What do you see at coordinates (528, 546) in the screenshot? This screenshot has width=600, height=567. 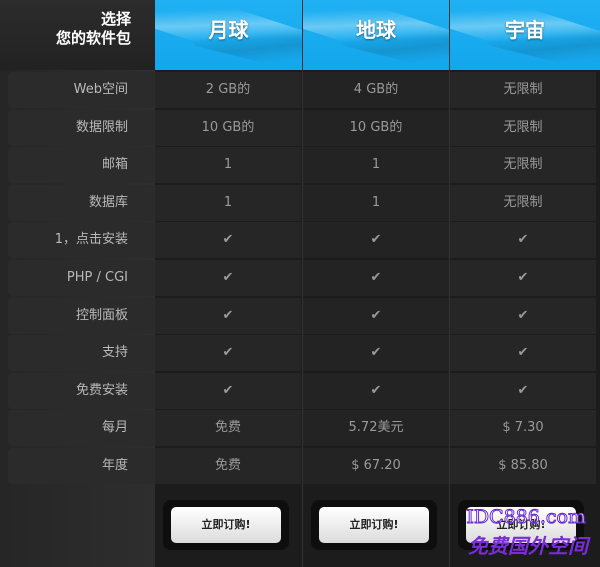 I see `watermark-slogan: 免费国外空间` at bounding box center [528, 546].